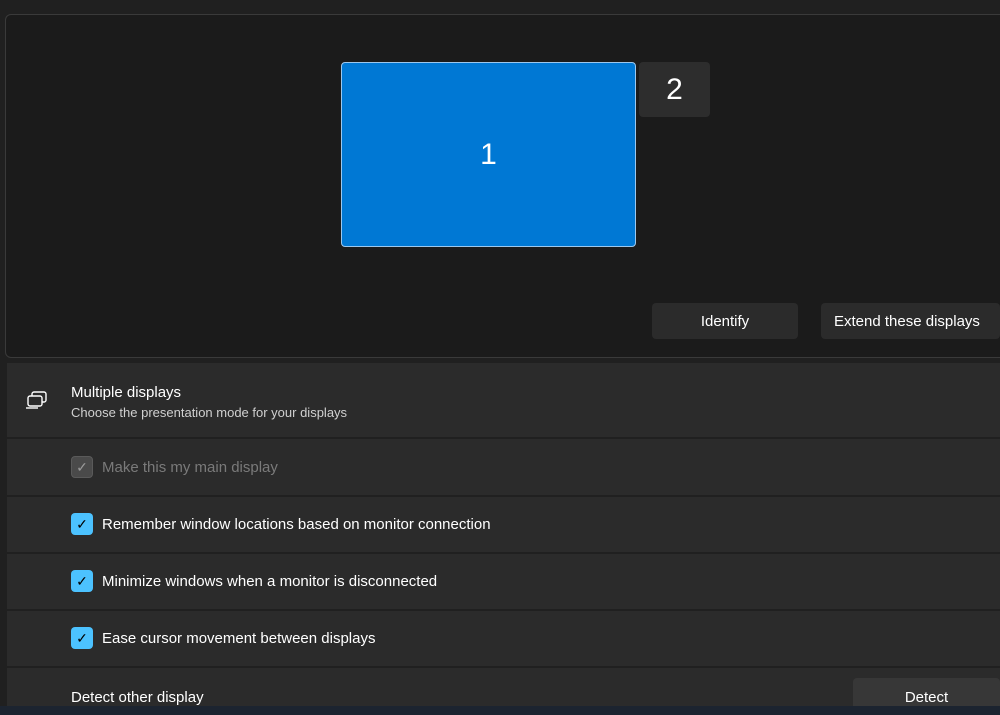  What do you see at coordinates (36, 400) in the screenshot?
I see `multiple-displays-icon` at bounding box center [36, 400].